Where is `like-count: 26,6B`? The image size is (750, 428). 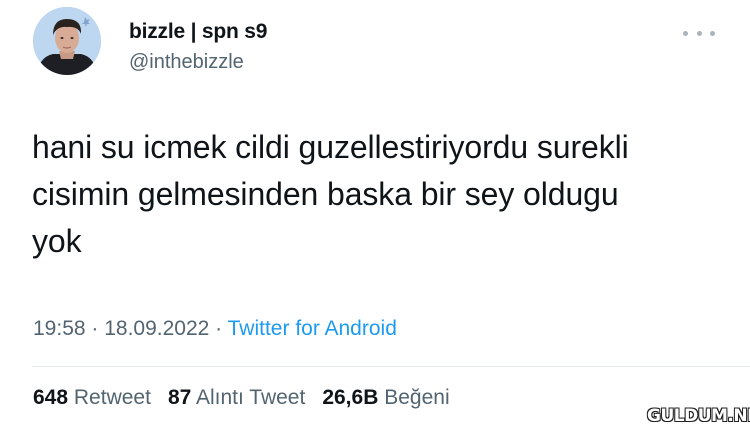 like-count: 26,6B is located at coordinates (350, 397).